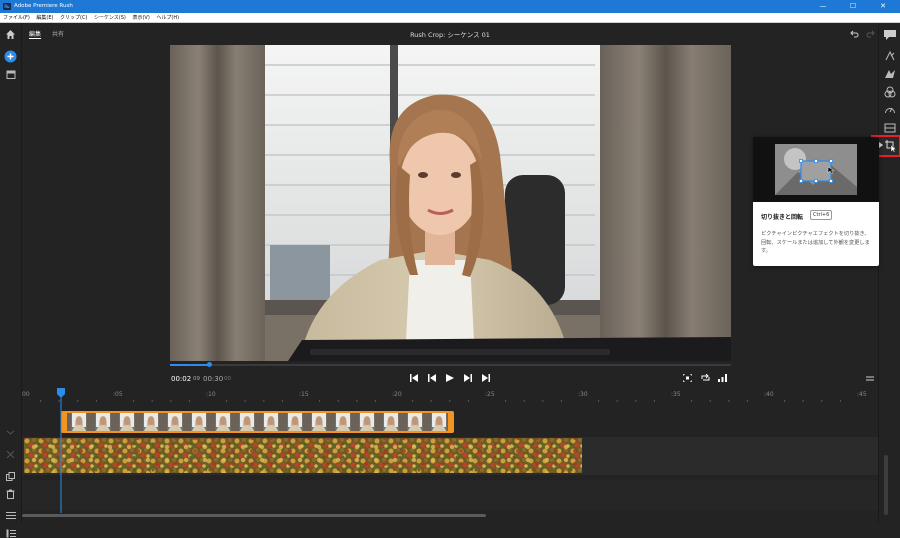 The width and height of the screenshot is (900, 538). What do you see at coordinates (61, 450) in the screenshot?
I see `timeline-playhead` at bounding box center [61, 450].